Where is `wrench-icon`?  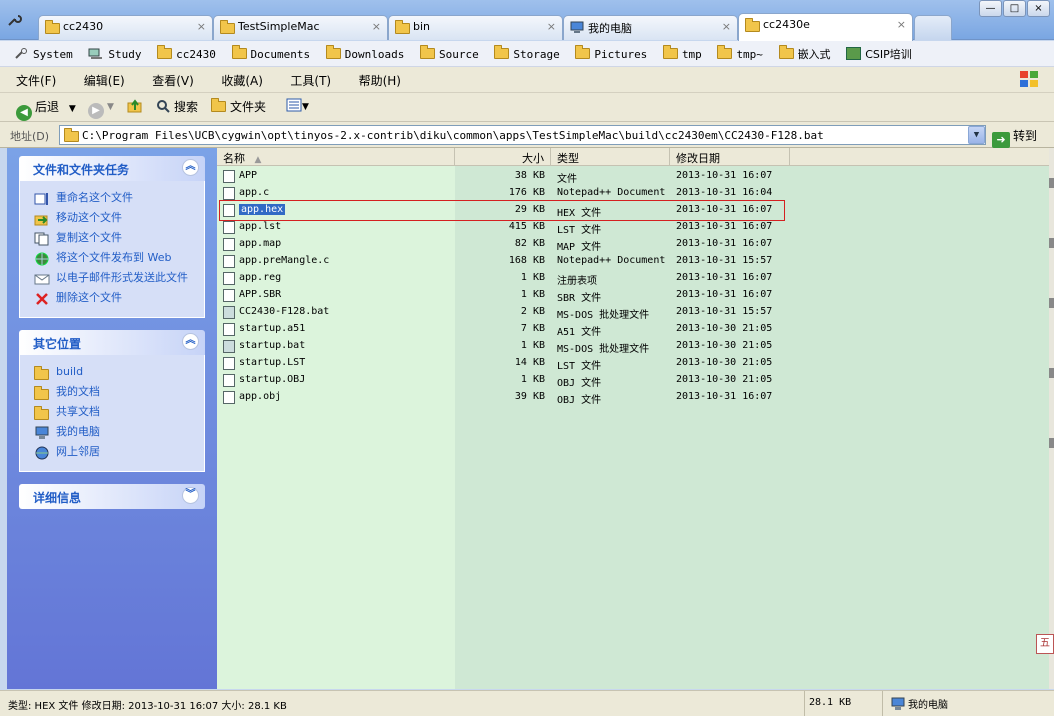 wrench-icon is located at coordinates (17, 21).